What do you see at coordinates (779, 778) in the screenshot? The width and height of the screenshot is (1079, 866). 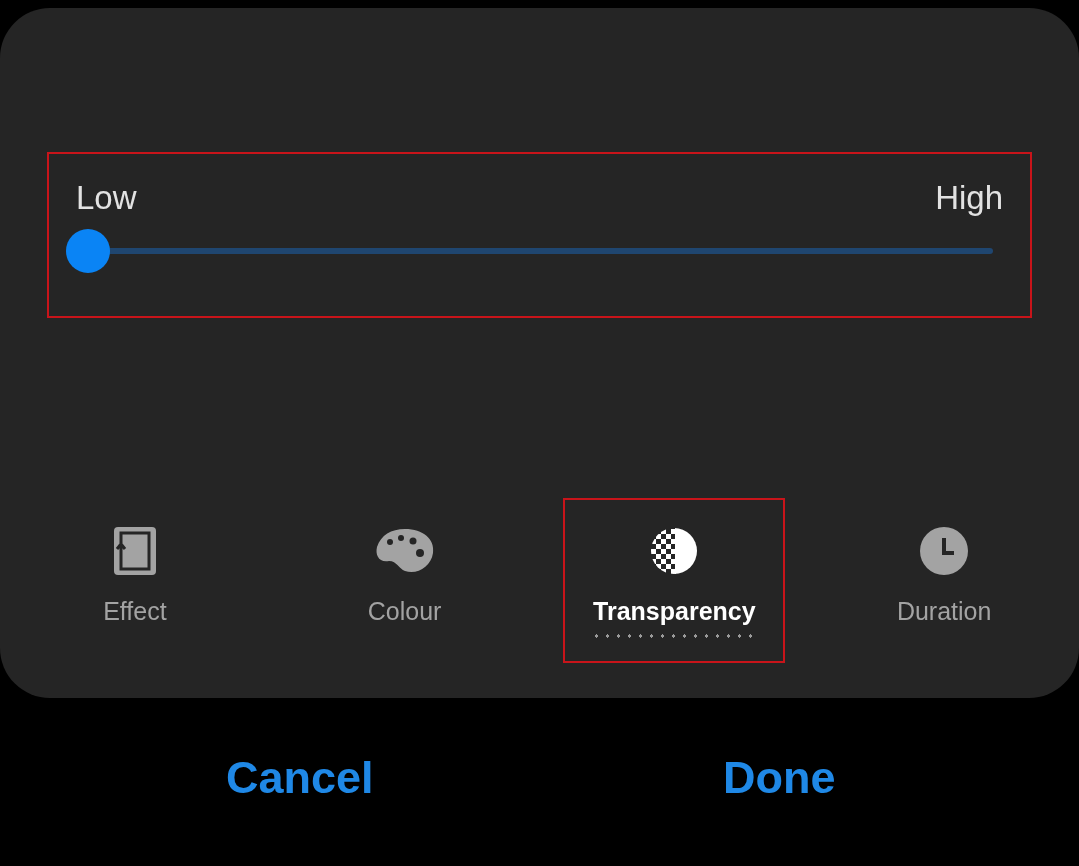 I see `dialog-button: Done` at bounding box center [779, 778].